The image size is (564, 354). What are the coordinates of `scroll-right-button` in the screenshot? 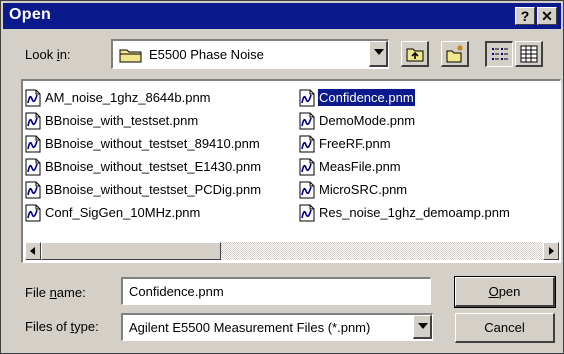 It's located at (551, 251).